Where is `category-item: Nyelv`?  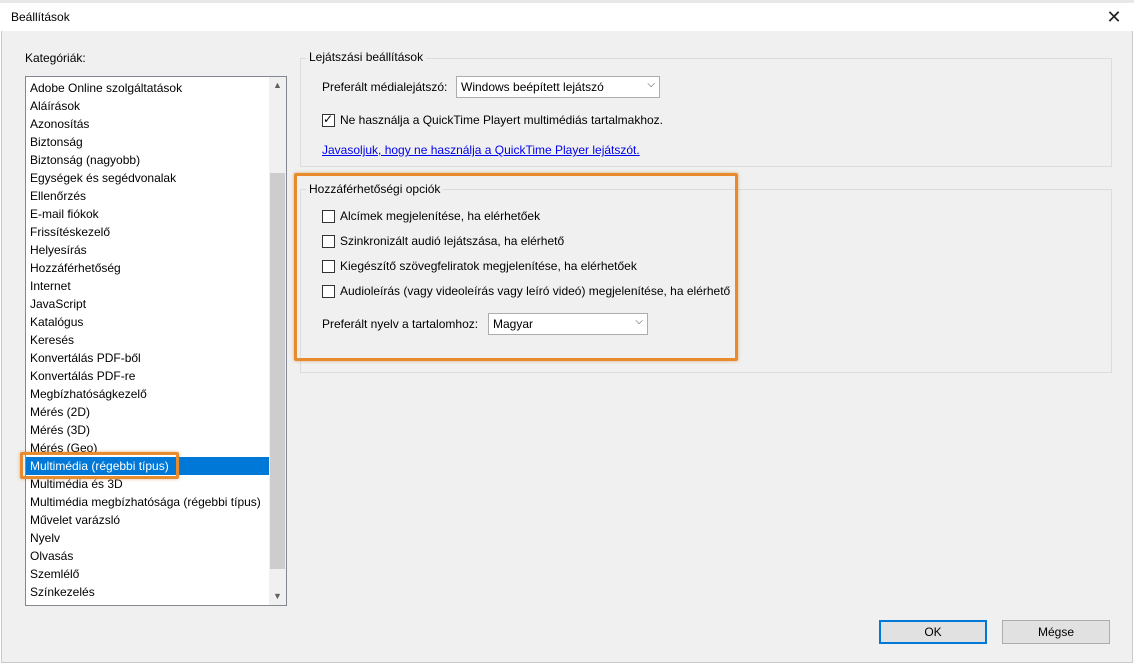 category-item: Nyelv is located at coordinates (147, 538).